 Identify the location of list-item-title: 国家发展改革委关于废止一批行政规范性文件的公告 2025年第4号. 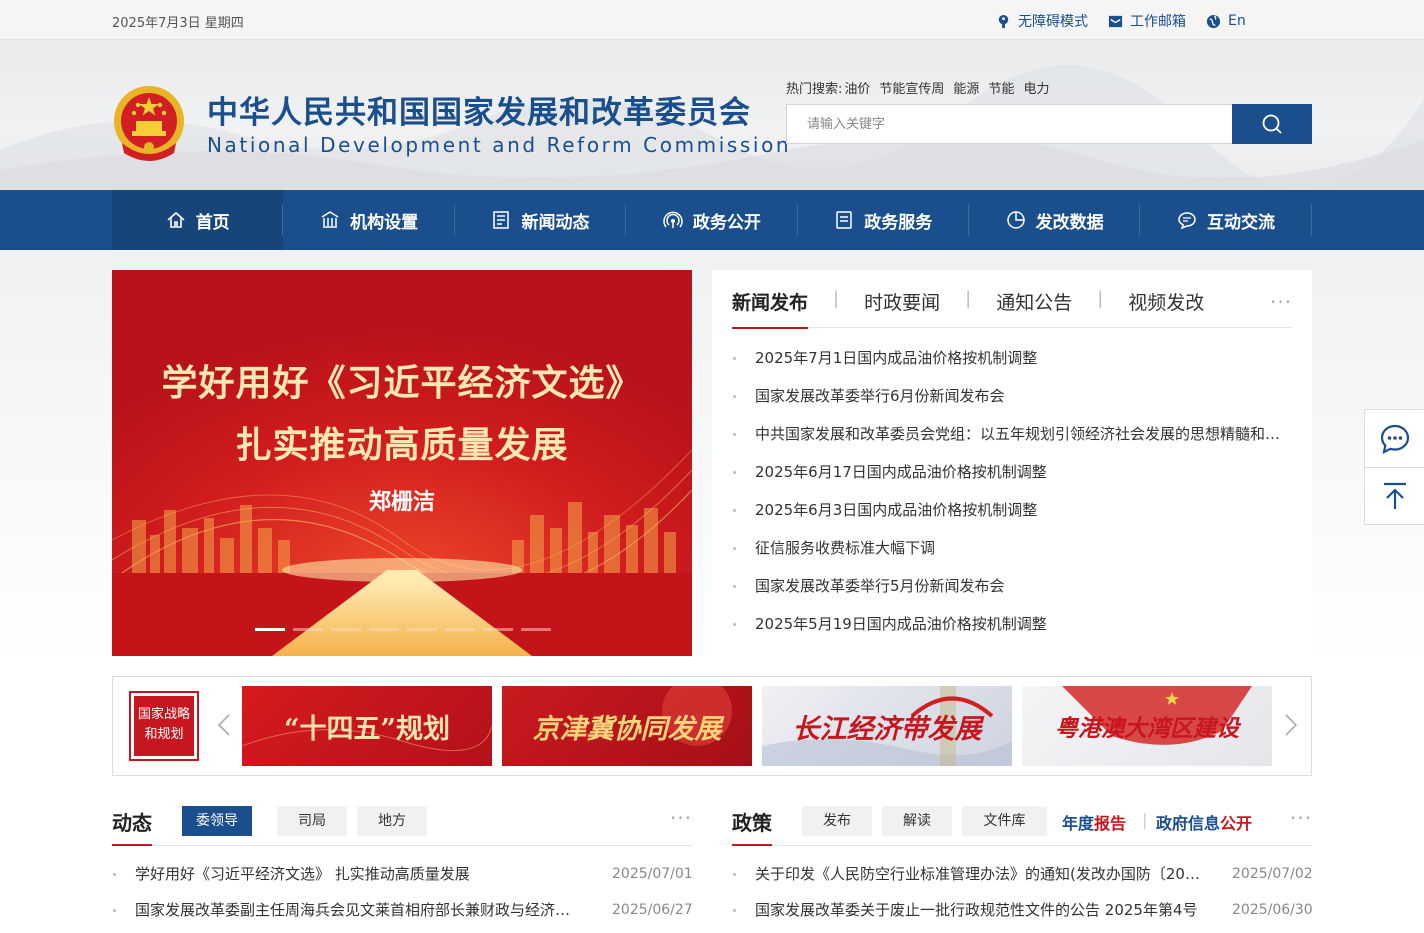
(982, 912).